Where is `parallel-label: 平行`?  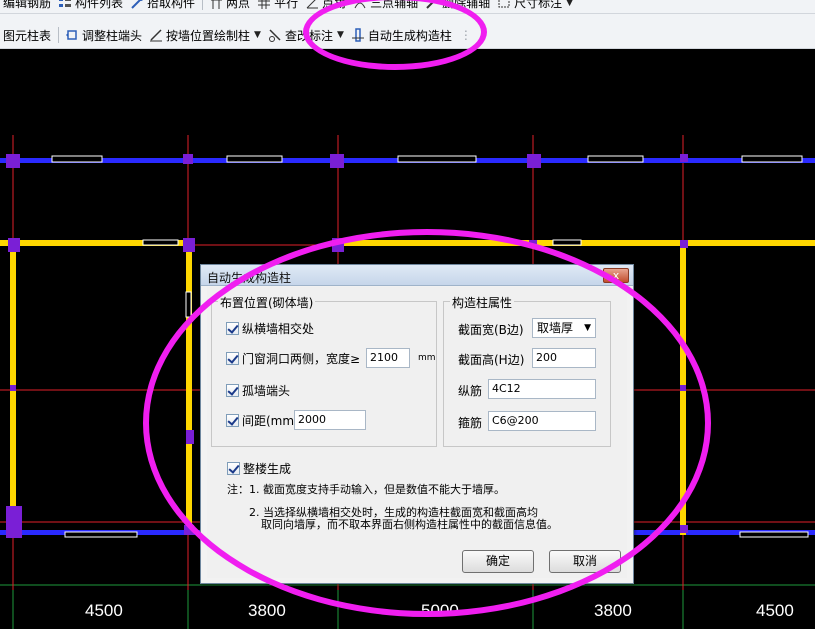
parallel-label: 平行 is located at coordinates (286, 5).